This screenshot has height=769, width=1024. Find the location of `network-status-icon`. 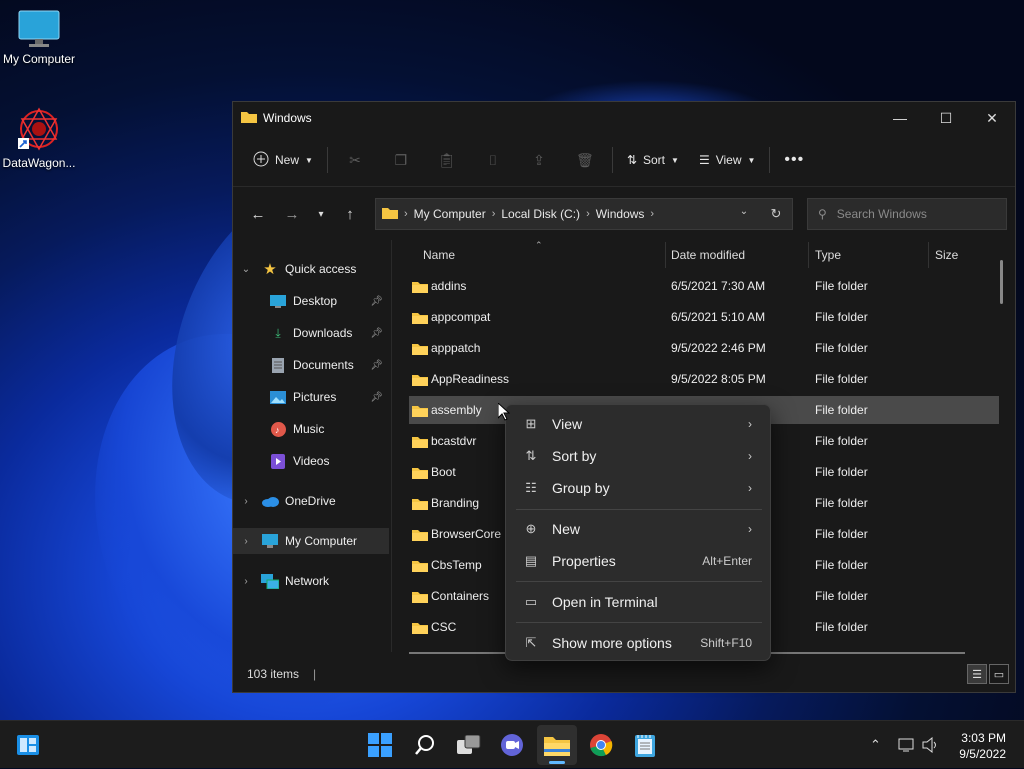

network-status-icon is located at coordinates (907, 745).